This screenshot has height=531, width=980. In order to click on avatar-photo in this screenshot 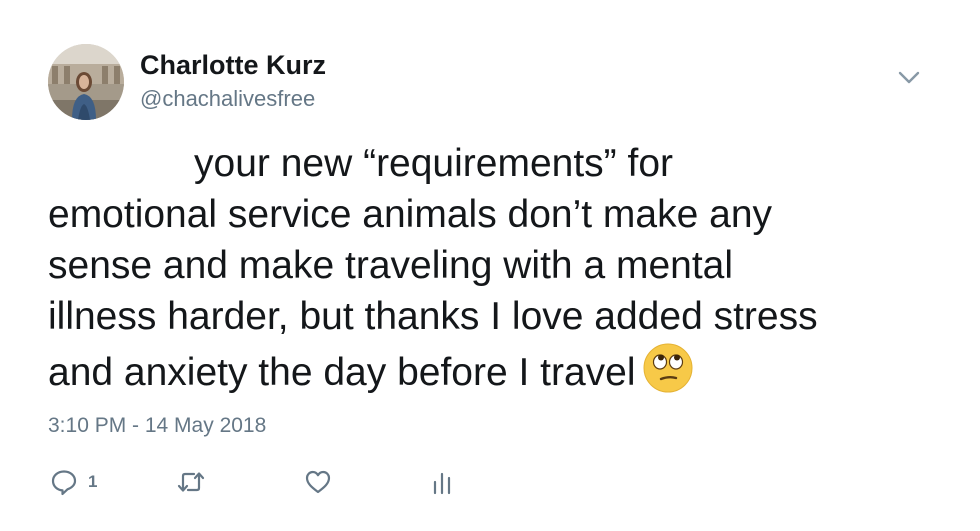, I will do `click(86, 82)`.